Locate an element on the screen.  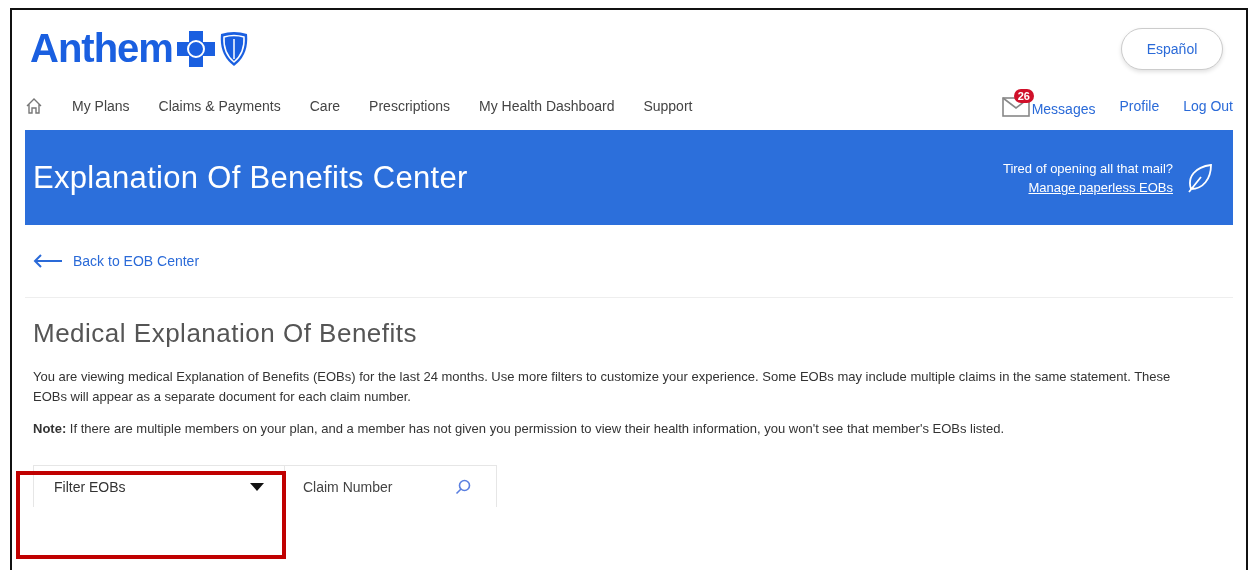
arrow-left-icon is located at coordinates (48, 261).